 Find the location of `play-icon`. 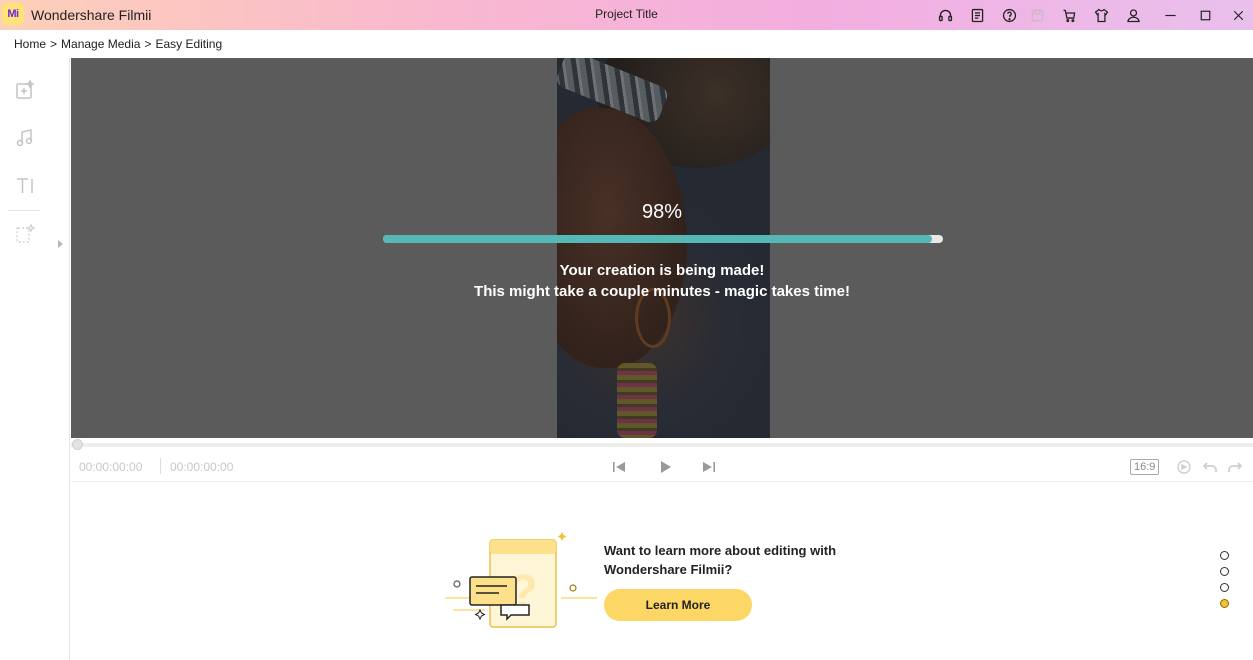

play-icon is located at coordinates (665, 467).